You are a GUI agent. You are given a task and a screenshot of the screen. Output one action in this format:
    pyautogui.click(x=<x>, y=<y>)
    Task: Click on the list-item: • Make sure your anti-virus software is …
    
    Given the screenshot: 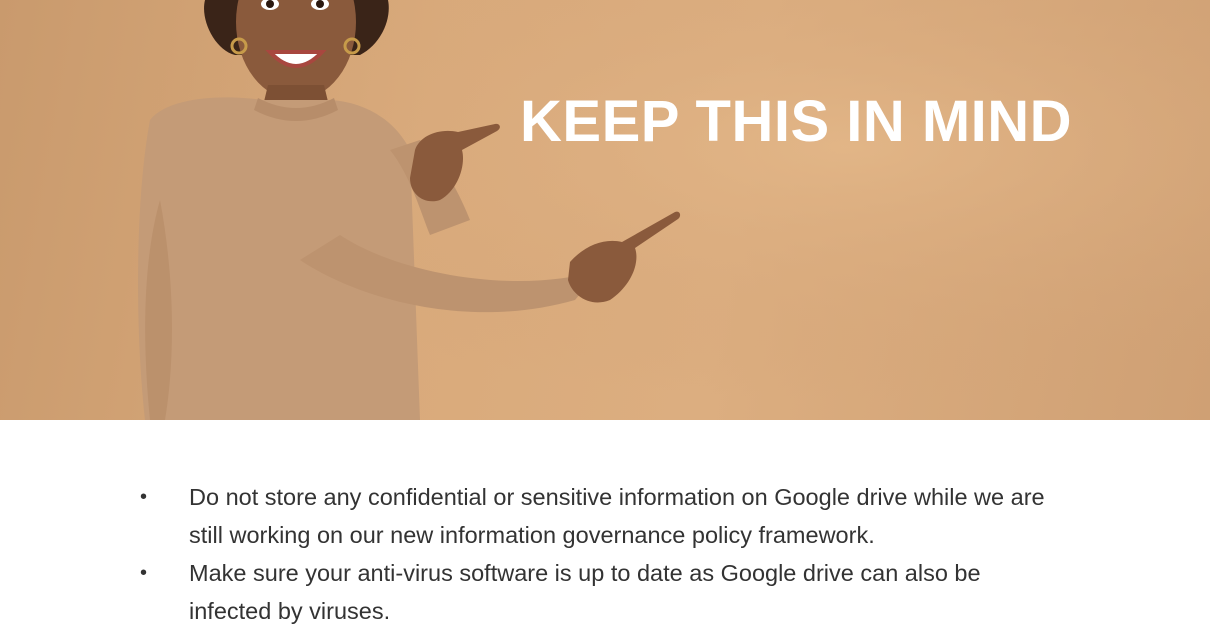 What is the action you would take?
    pyautogui.click(x=600, y=592)
    